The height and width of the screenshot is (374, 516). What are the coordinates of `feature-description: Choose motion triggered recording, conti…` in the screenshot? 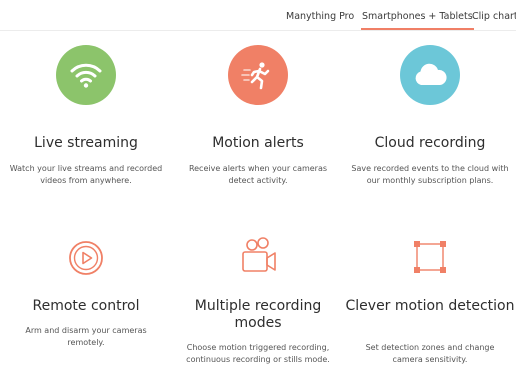 It's located at (258, 353).